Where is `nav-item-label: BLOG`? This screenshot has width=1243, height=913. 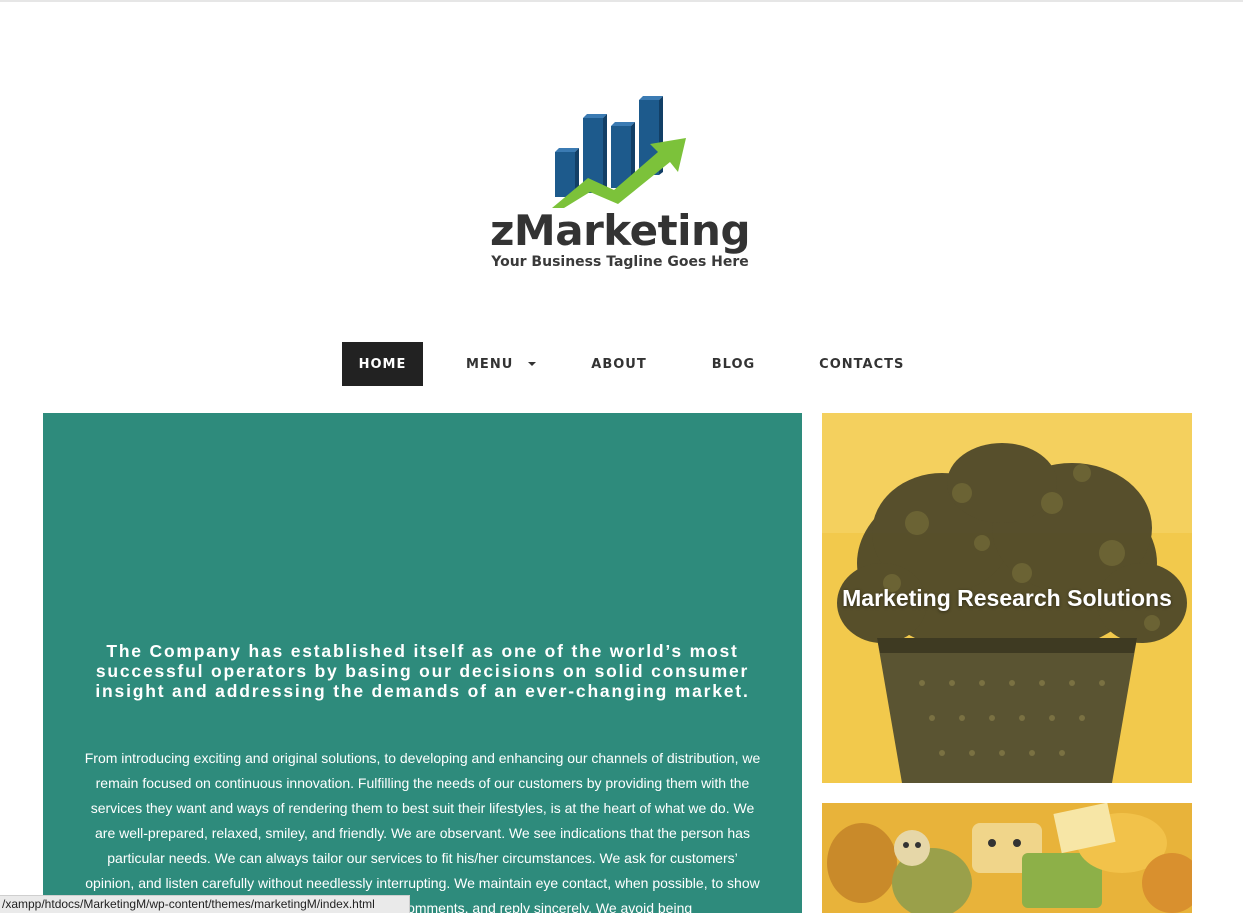
nav-item-label: BLOG is located at coordinates (733, 364).